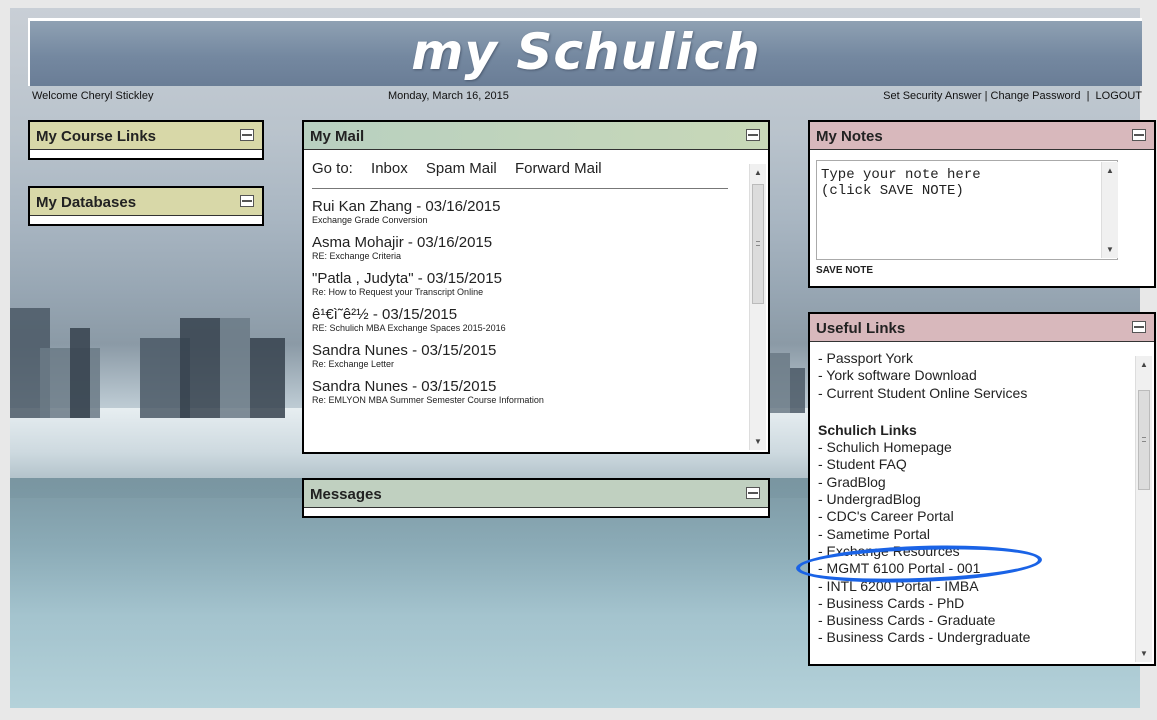 This screenshot has width=1157, height=720. I want to click on forward-mail-link: Forward Mail, so click(558, 168).